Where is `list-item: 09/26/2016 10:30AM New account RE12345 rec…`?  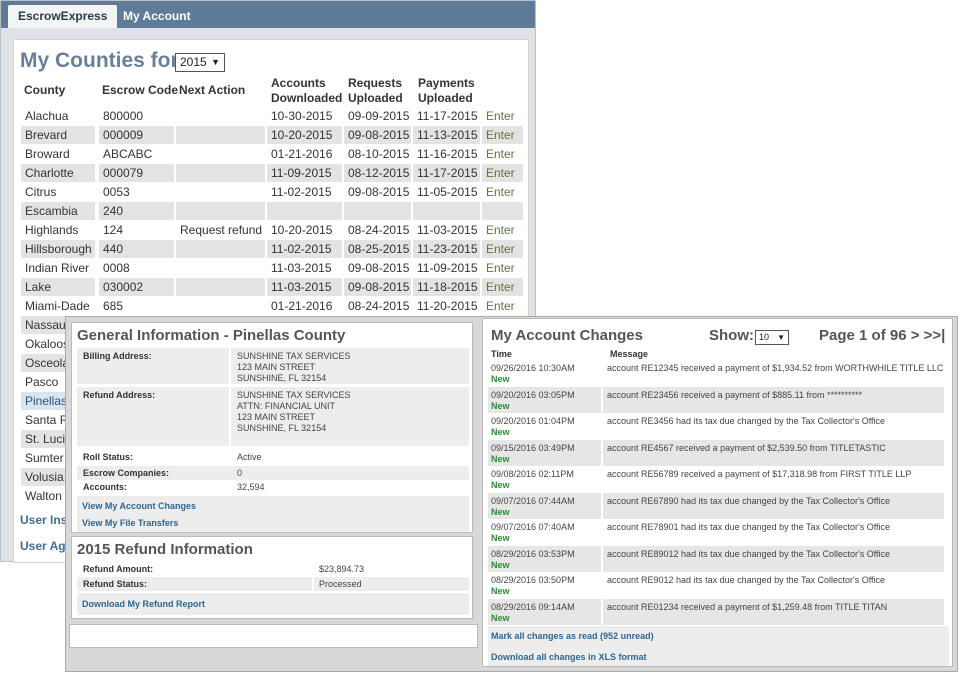
list-item: 09/26/2016 10:30AM New account RE12345 rec… is located at coordinates (716, 373).